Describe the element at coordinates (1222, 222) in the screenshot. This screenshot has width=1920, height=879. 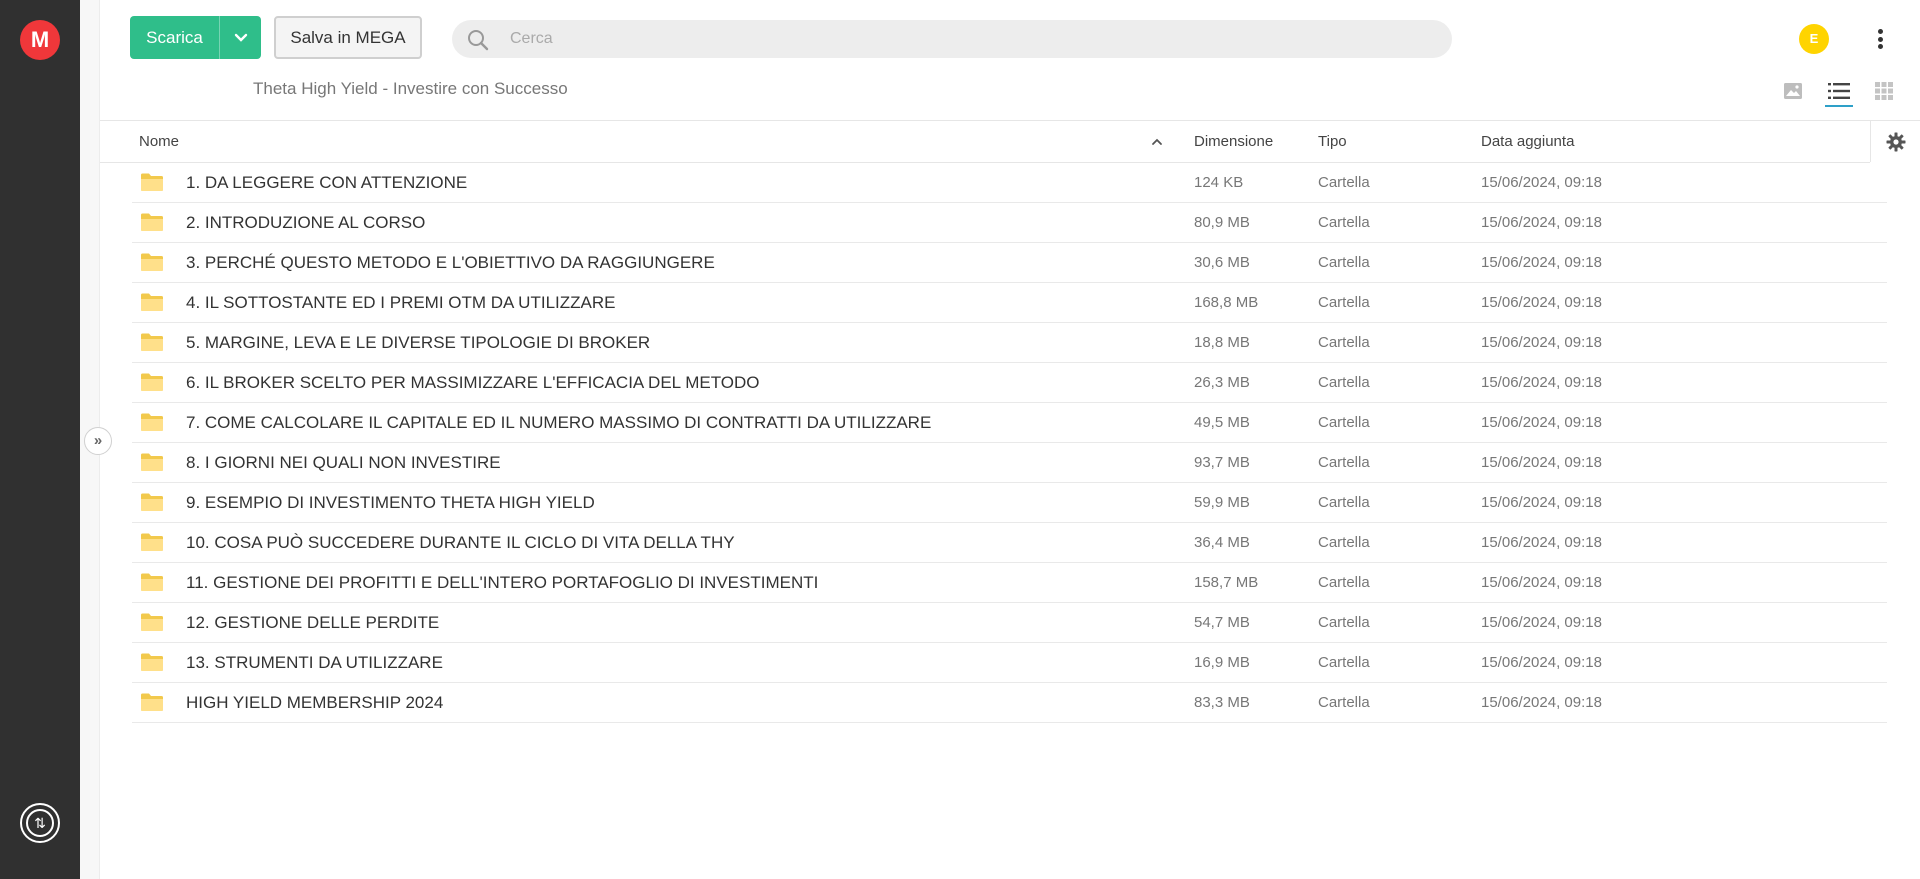
I see `row-size: 80,9 MB` at that location.